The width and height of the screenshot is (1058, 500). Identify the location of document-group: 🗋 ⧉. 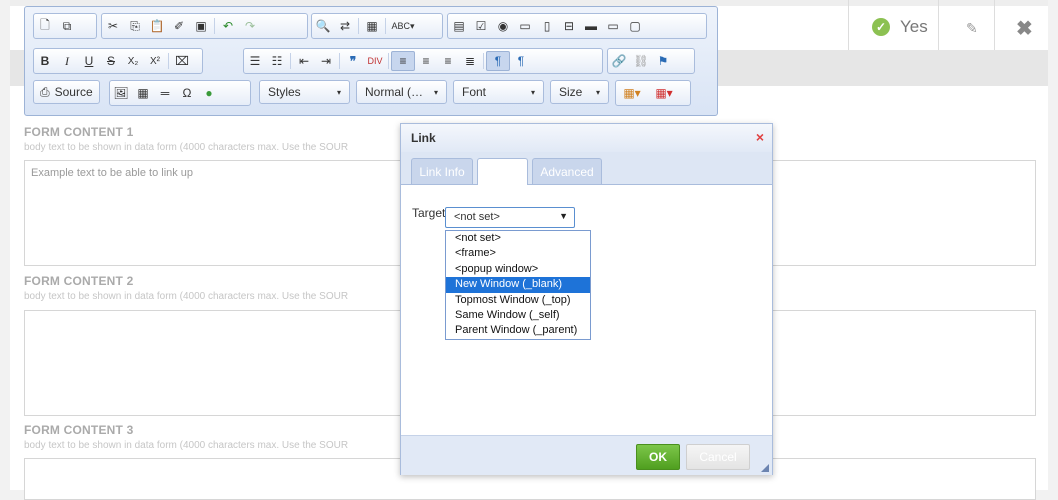
(65, 26).